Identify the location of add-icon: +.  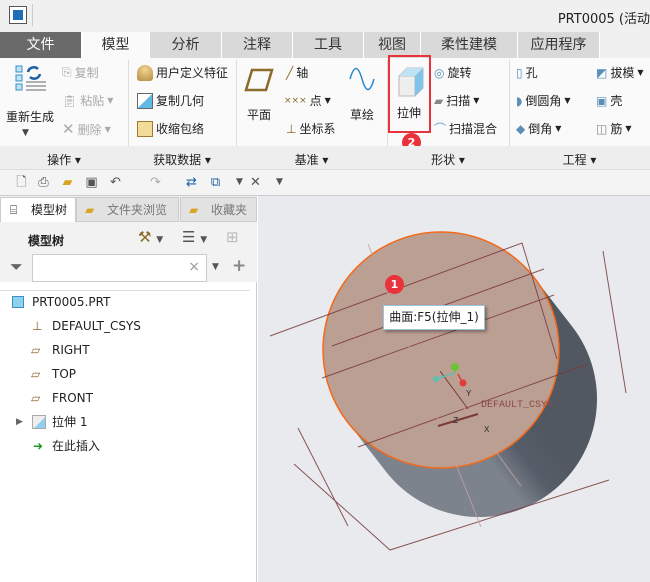
(239, 266).